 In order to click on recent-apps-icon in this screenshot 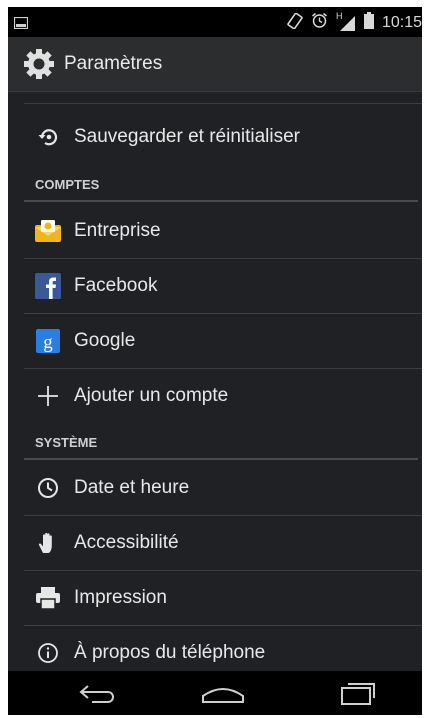, I will do `click(358, 693)`.